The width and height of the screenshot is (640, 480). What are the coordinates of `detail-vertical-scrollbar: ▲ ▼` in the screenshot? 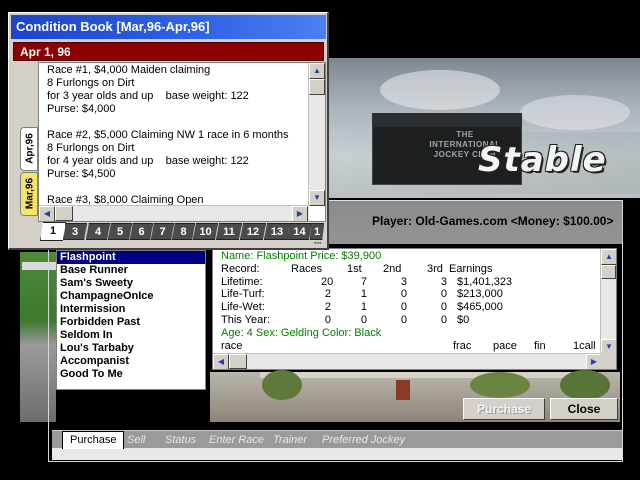 It's located at (608, 302).